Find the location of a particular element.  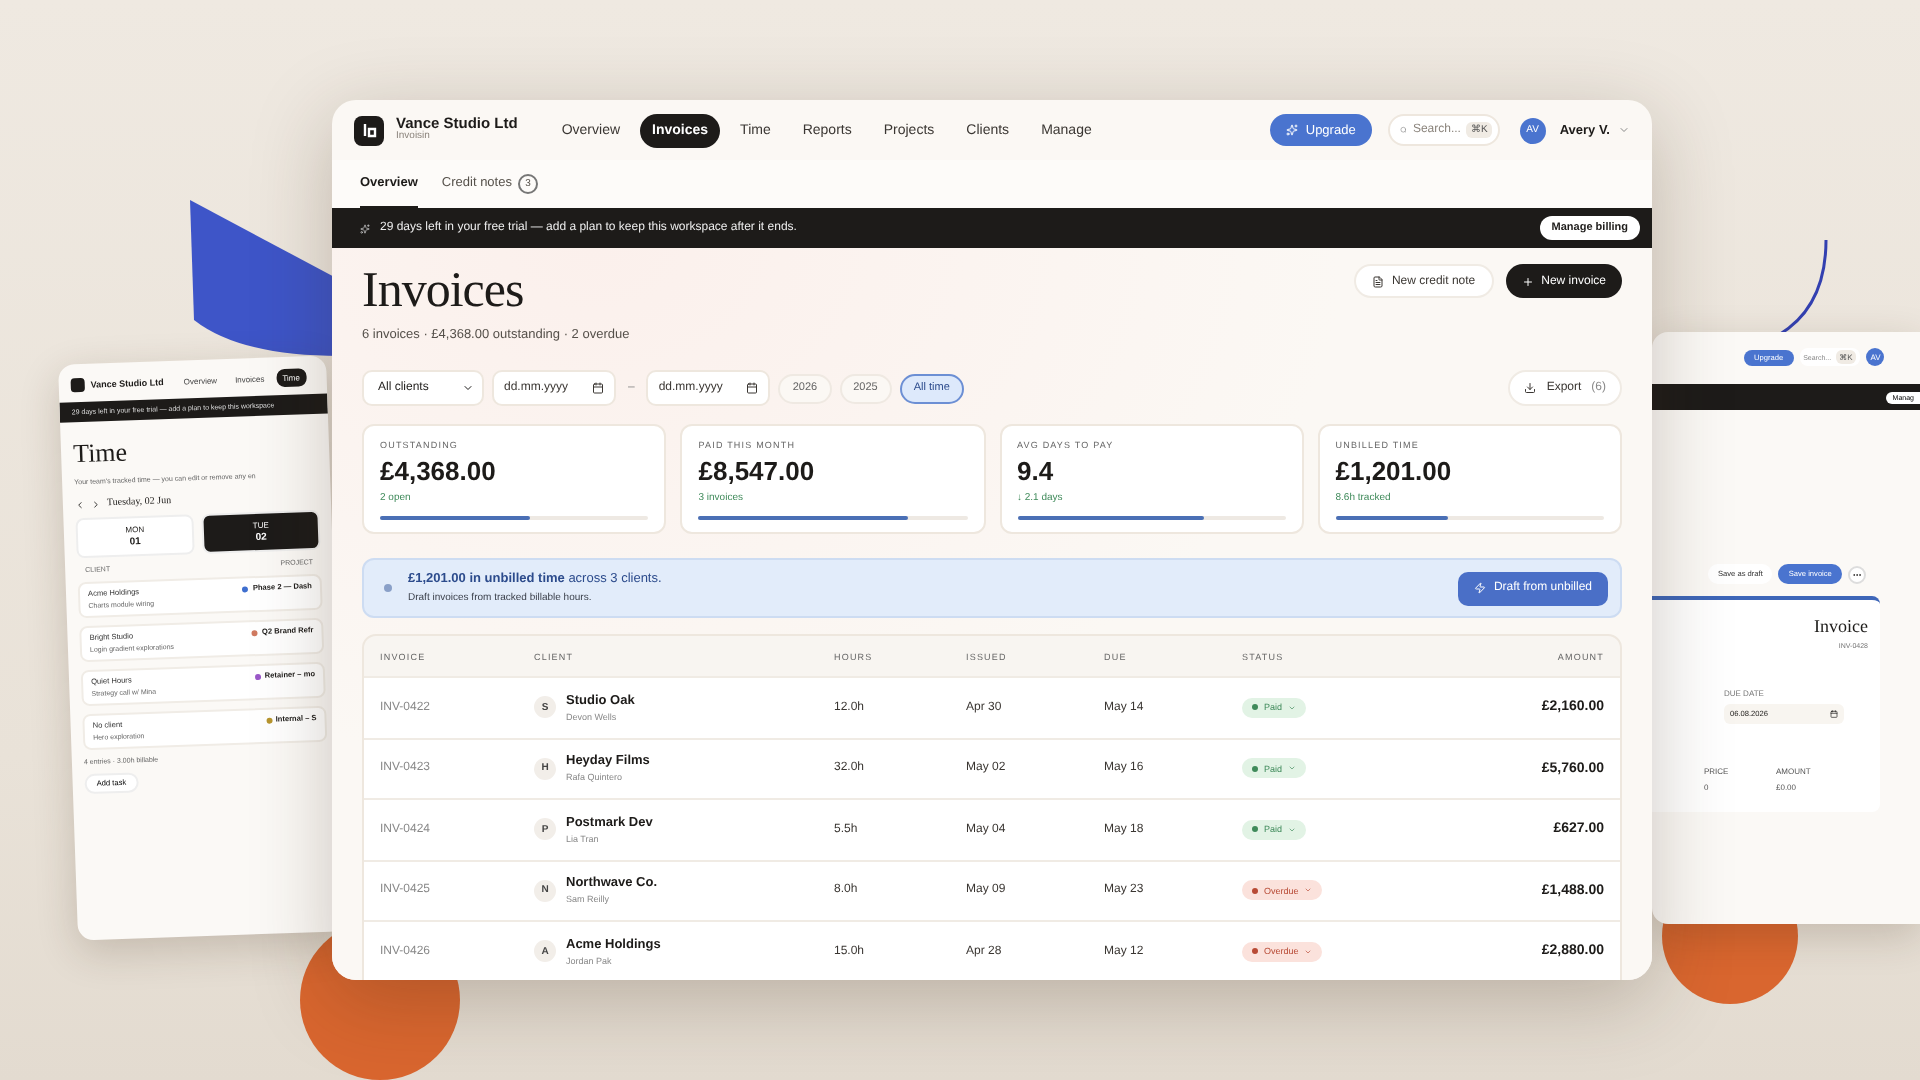

lightning-icon is located at coordinates (1479, 588).